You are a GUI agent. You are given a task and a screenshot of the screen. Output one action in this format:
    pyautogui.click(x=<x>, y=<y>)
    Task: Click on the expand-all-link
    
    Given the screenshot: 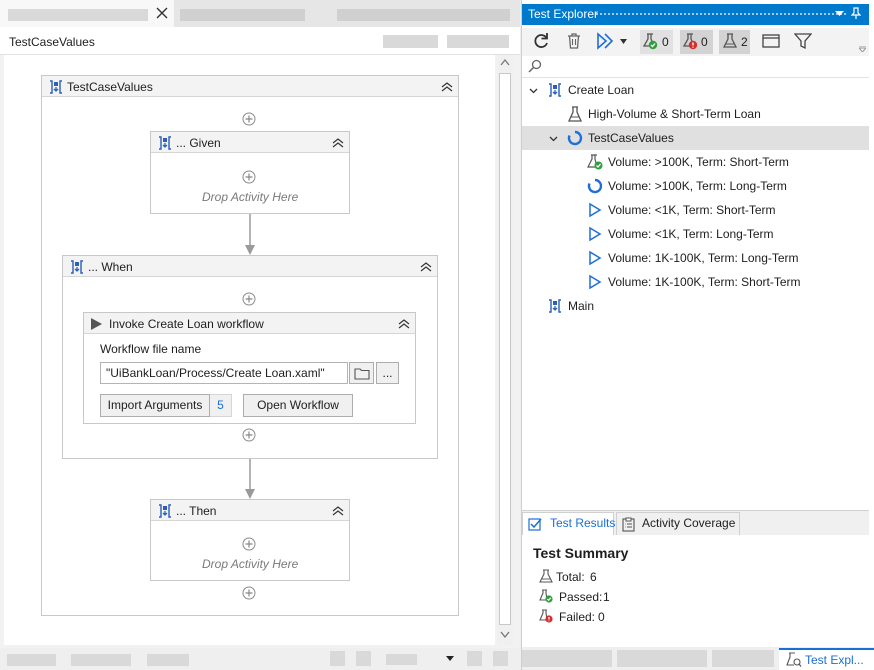 What is the action you would take?
    pyautogui.click(x=410, y=41)
    